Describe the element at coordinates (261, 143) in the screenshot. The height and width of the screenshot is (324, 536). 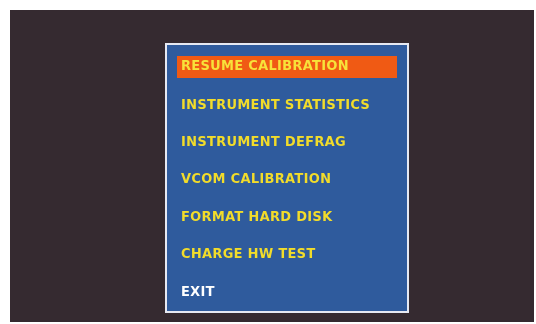
I see `menu-item-instrument-defrag: INSTRUMENT DEFRAG` at that location.